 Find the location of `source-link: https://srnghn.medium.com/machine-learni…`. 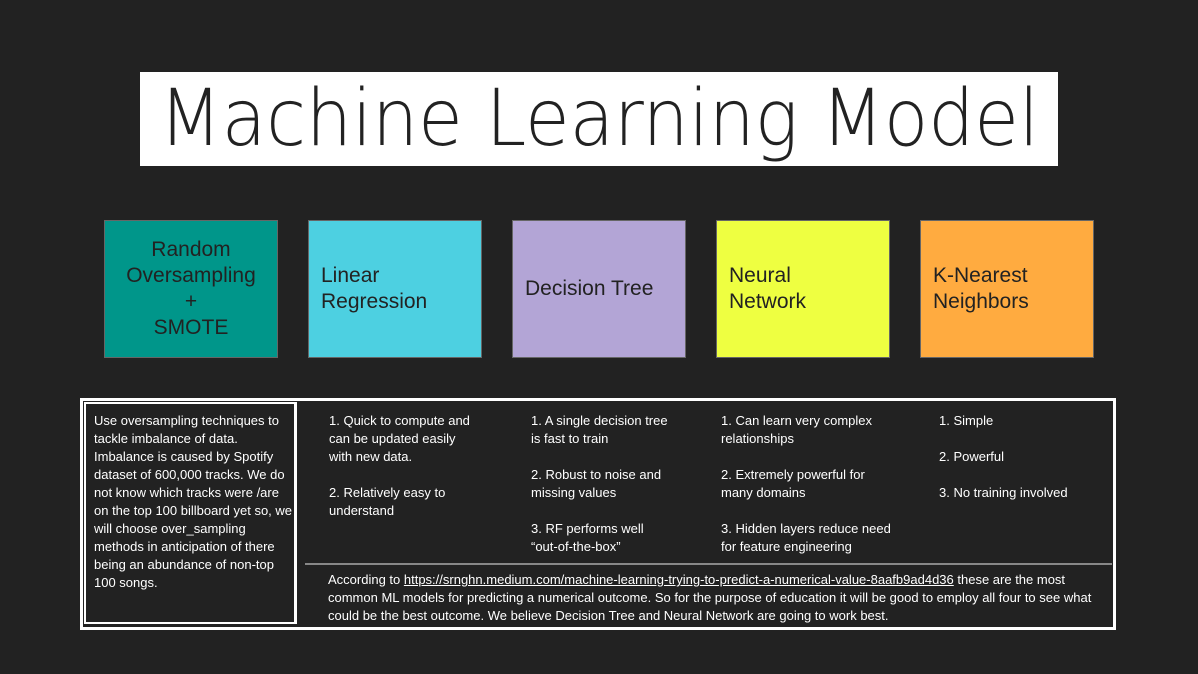

source-link: https://srnghn.medium.com/machine-learni… is located at coordinates (679, 579).